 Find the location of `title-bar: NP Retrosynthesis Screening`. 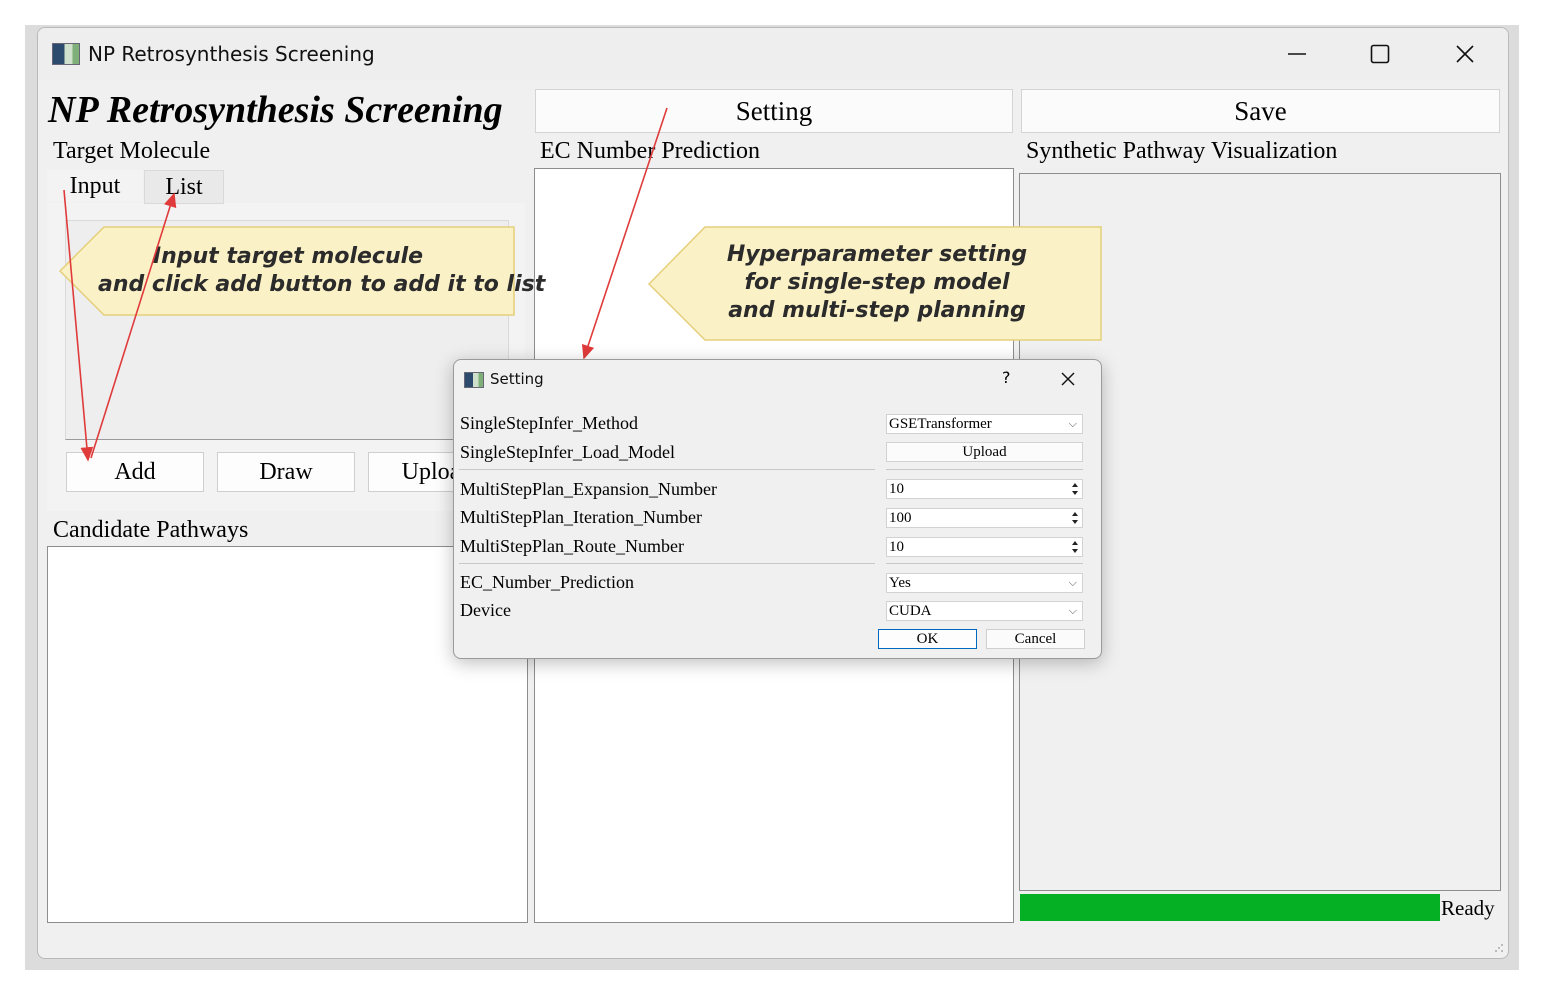

title-bar: NP Retrosynthesis Screening is located at coordinates (773, 54).